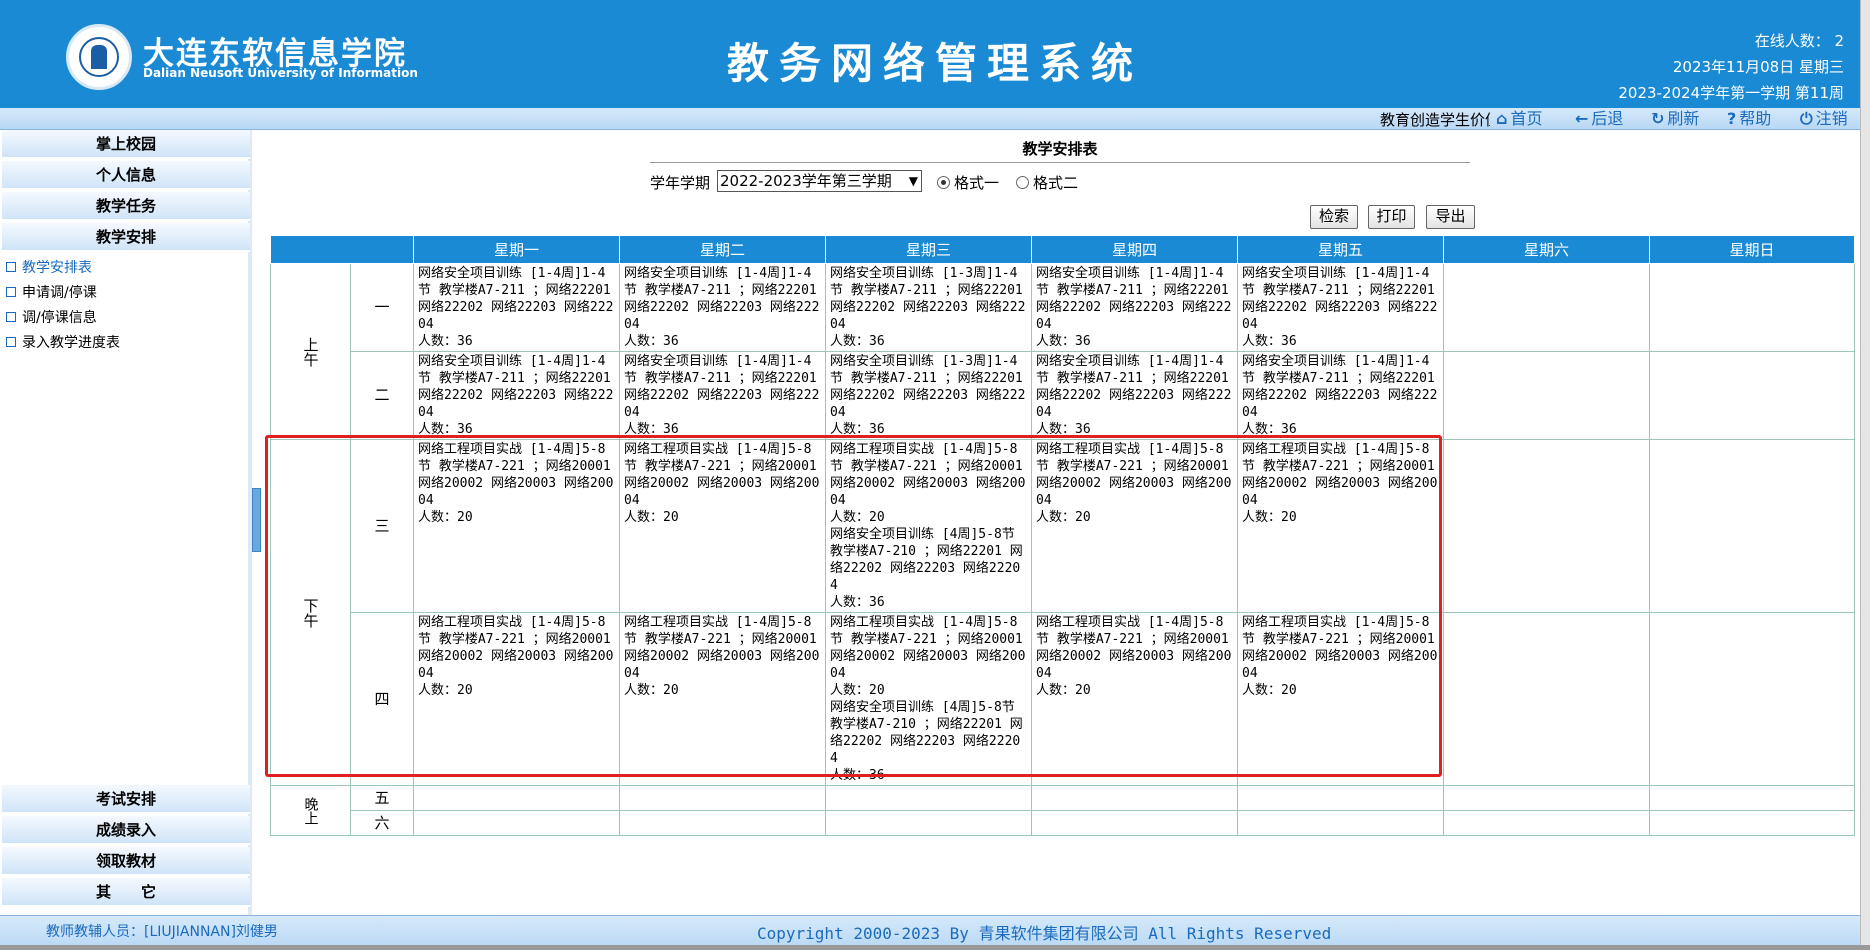  What do you see at coordinates (1683, 118) in the screenshot?
I see `refresh-label: 刷新` at bounding box center [1683, 118].